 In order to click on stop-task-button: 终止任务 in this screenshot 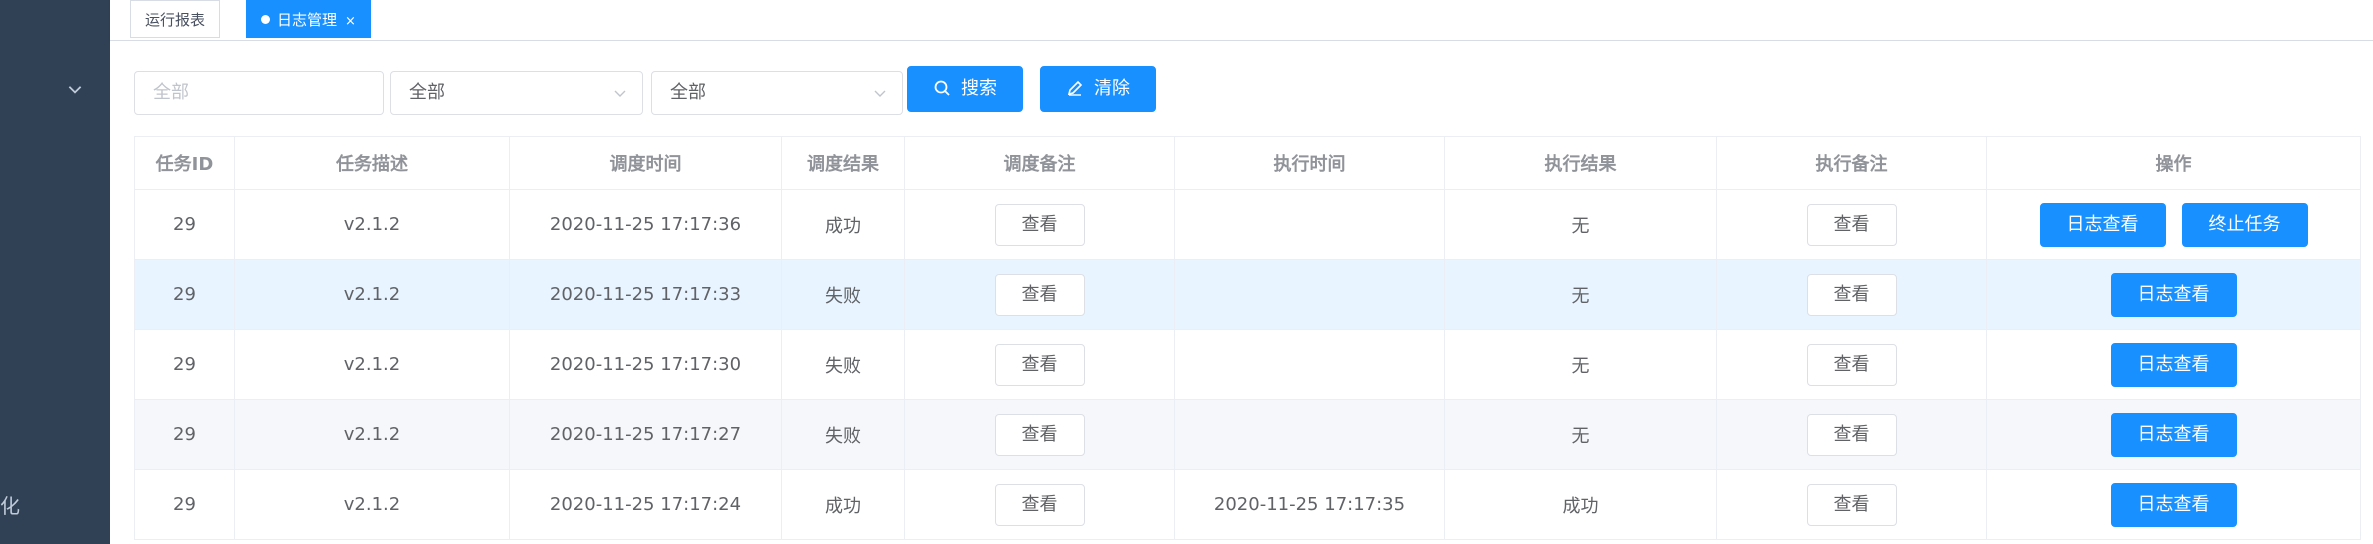, I will do `click(2244, 224)`.